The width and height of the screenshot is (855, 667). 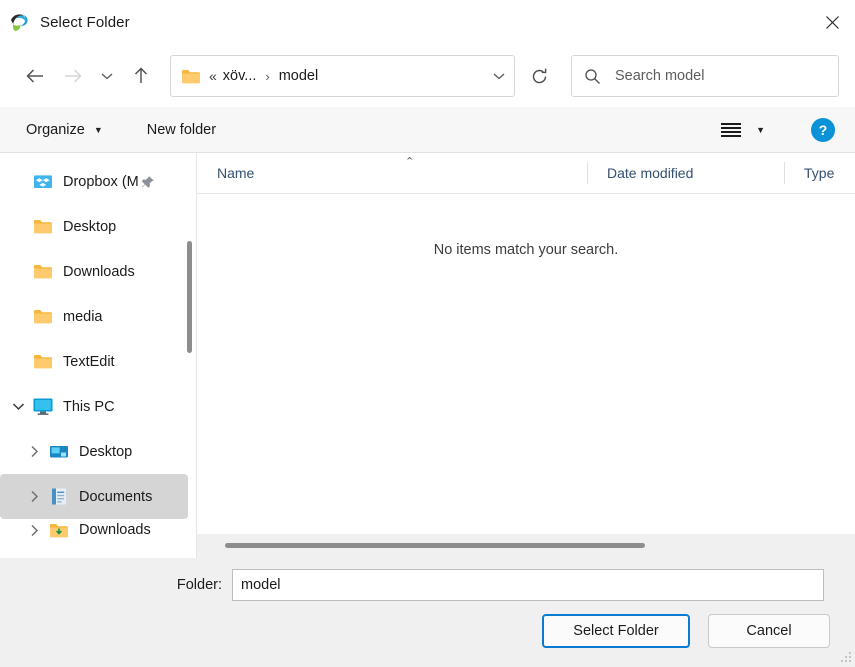 What do you see at coordinates (236, 173) in the screenshot?
I see `column-header-name-label: Name` at bounding box center [236, 173].